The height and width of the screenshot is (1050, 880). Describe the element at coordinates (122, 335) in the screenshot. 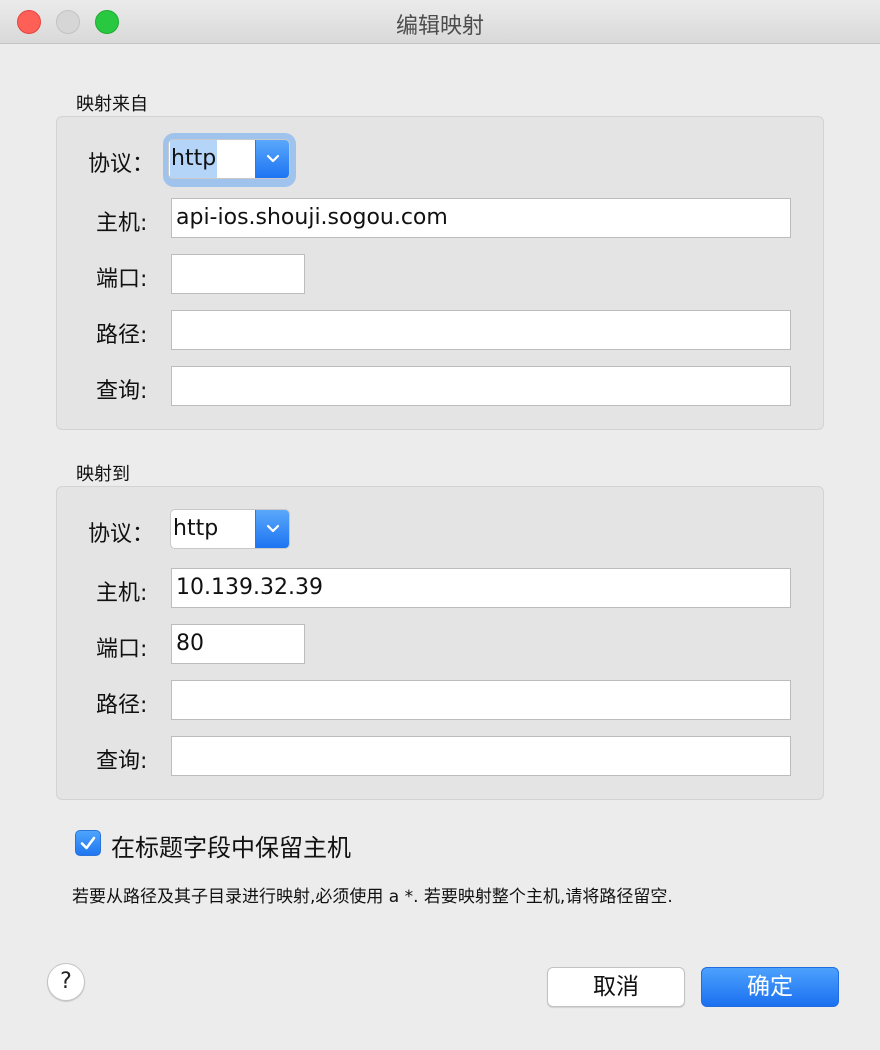

I see `from-path-label: 路径:` at that location.